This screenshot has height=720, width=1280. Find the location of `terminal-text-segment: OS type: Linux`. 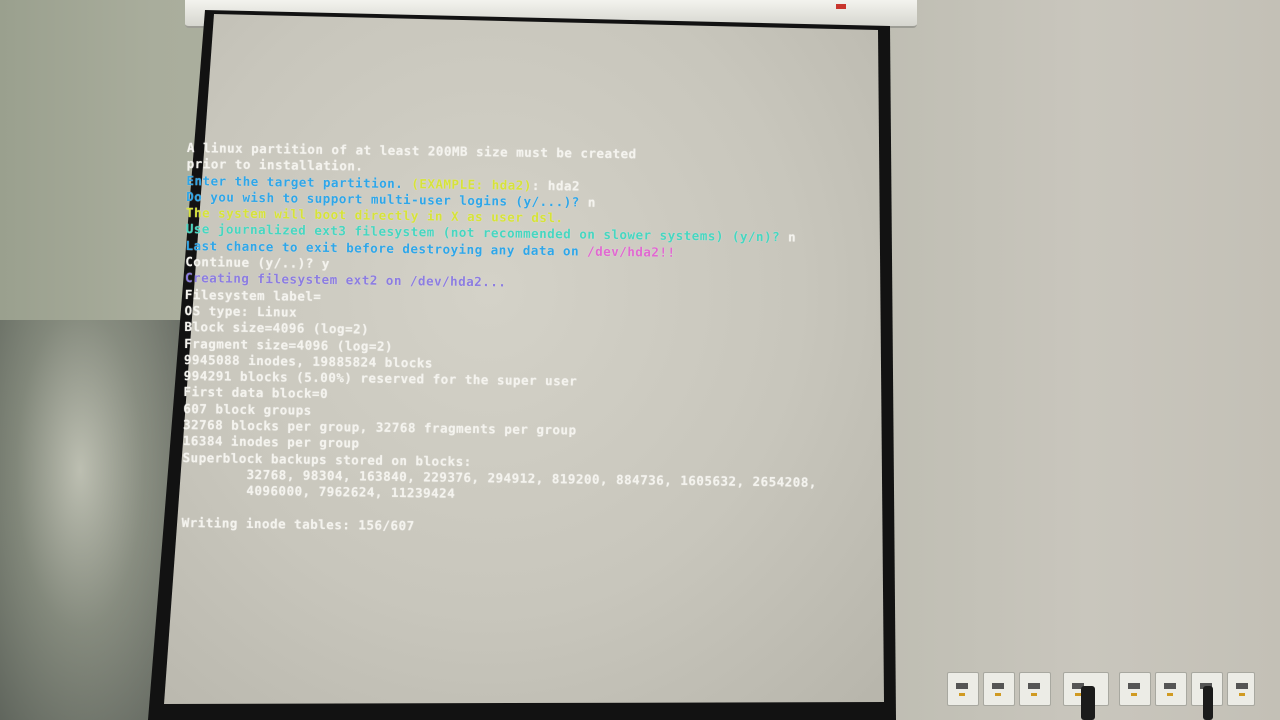

terminal-text-segment: OS type: Linux is located at coordinates (241, 311).